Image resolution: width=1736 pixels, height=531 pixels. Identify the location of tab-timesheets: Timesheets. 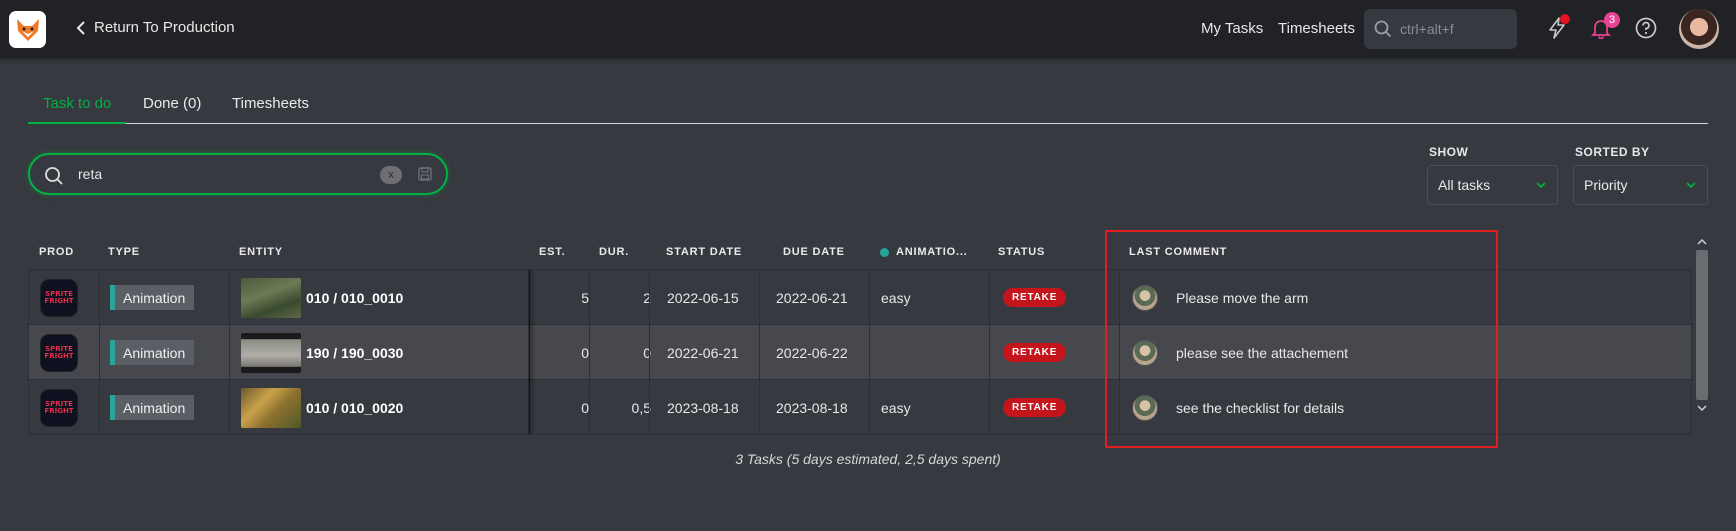
(270, 109).